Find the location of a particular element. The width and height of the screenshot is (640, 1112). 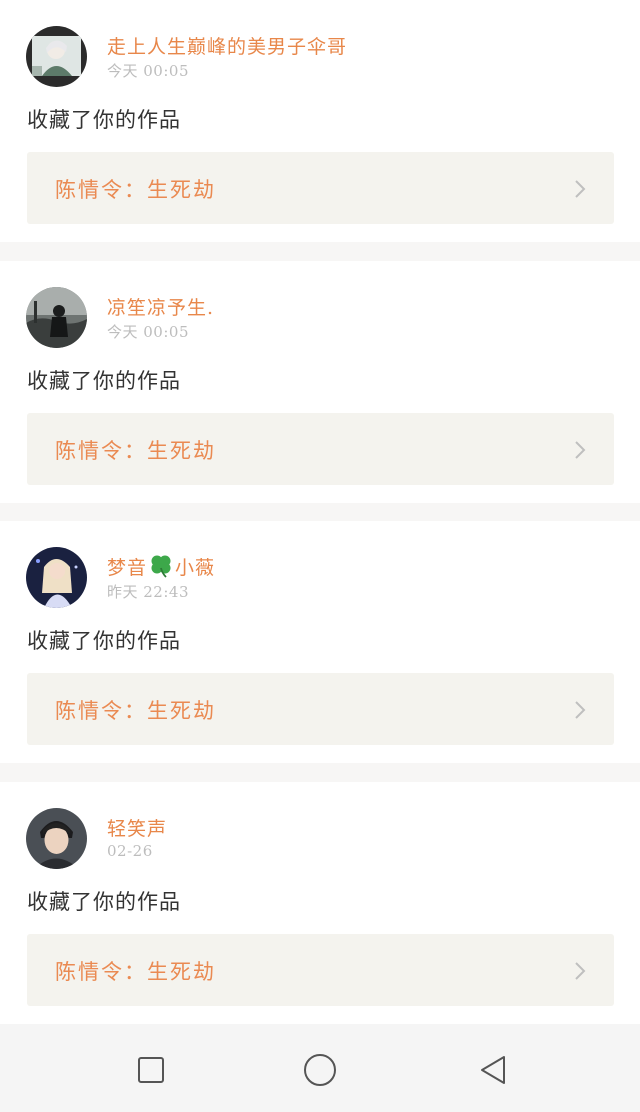

home-button is located at coordinates (320, 1070).